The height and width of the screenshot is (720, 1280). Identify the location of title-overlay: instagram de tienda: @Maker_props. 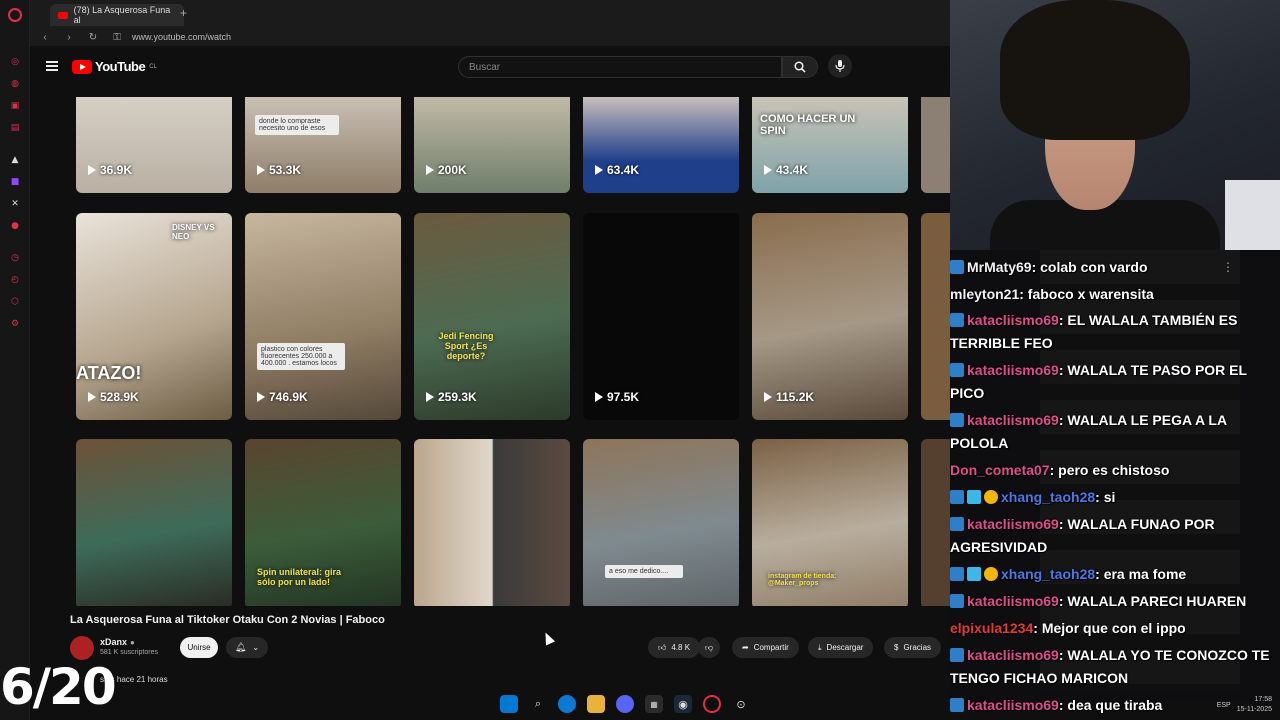
(802, 580).